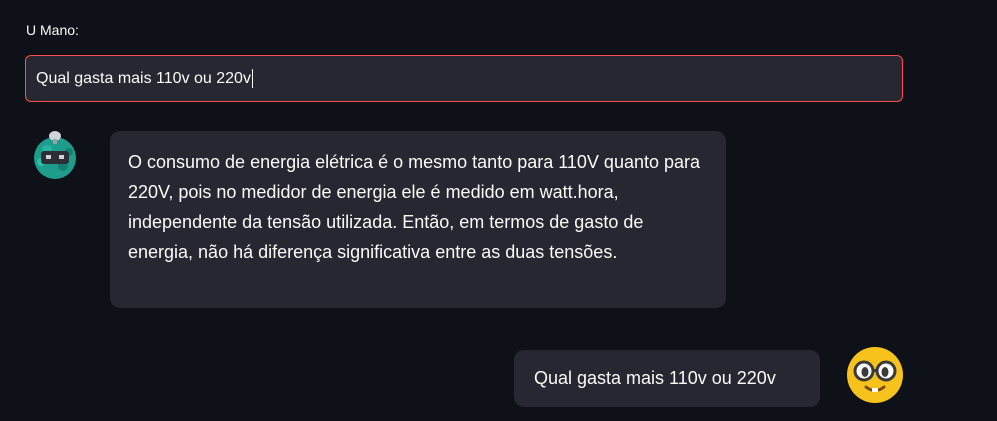  I want to click on input-label: U Mano:, so click(52, 30).